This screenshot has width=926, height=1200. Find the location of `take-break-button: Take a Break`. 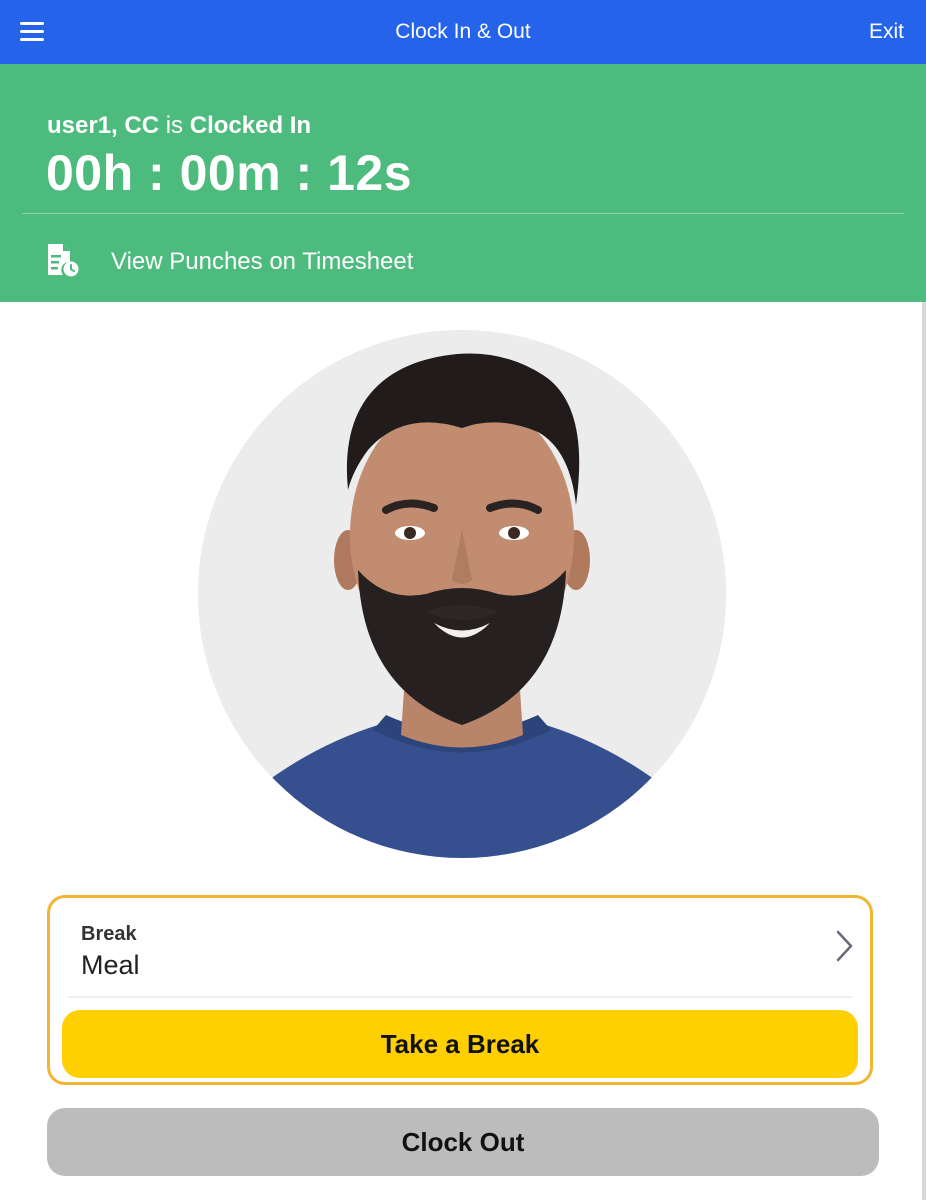

take-break-button: Take a Break is located at coordinates (460, 1044).